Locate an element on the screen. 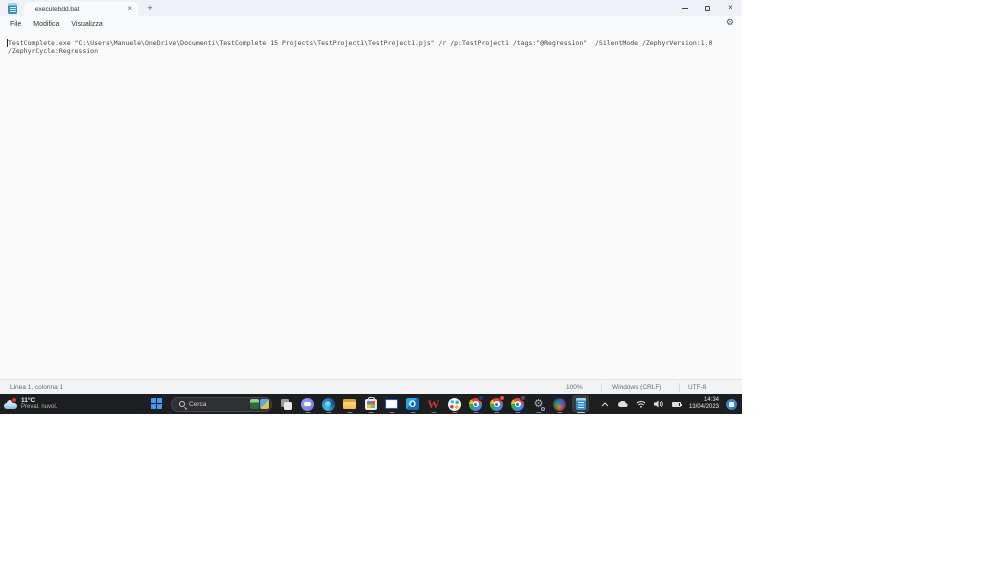  onedrive-cloud-icon is located at coordinates (622, 404).